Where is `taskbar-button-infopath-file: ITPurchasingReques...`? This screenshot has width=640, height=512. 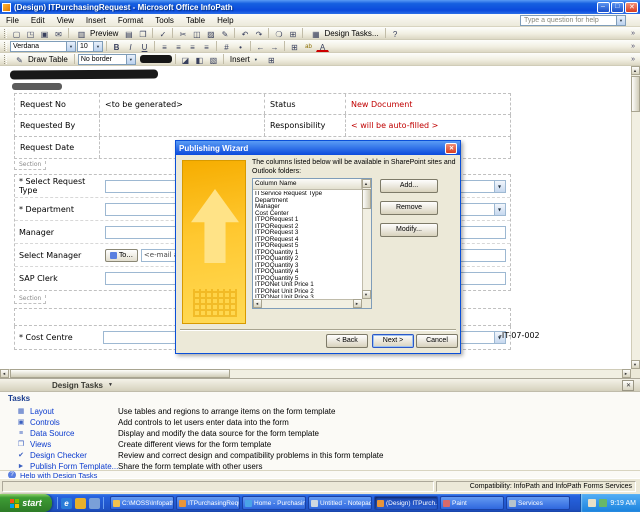 taskbar-button-infopath-file: ITPurchasingReques... is located at coordinates (208, 503).